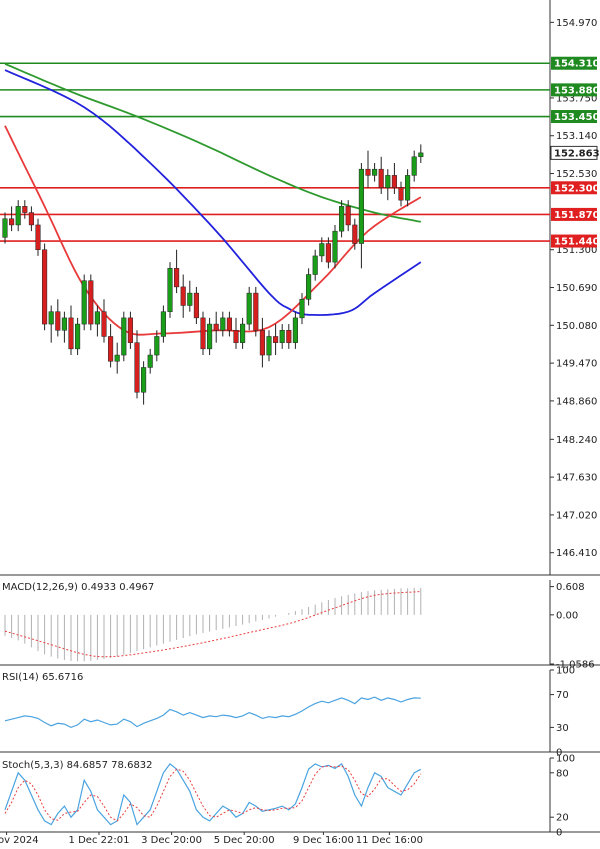 The height and width of the screenshot is (849, 600). I want to click on level-label-text: 151.870, so click(577, 215).